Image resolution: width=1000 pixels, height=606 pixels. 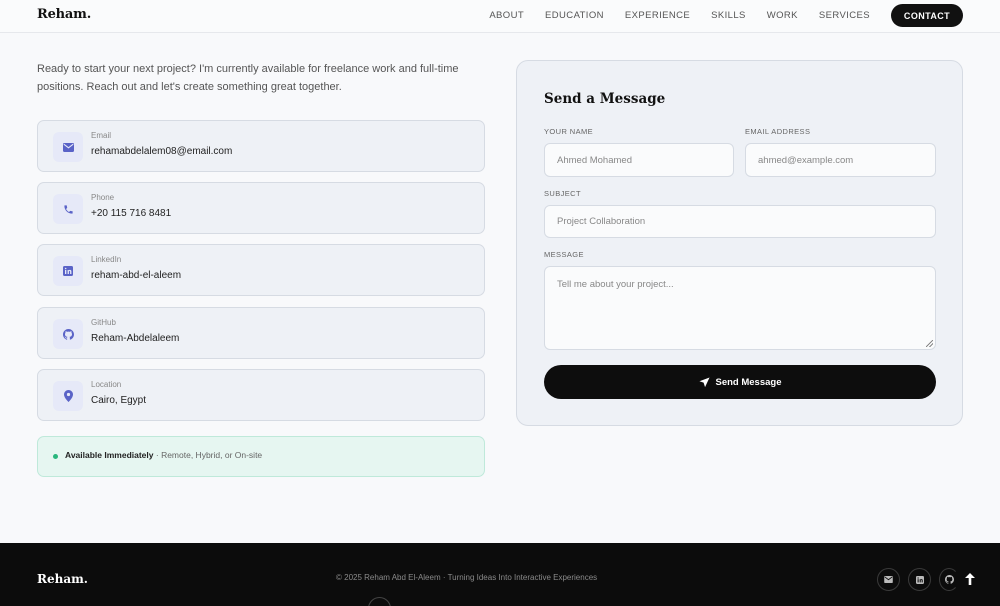 I want to click on nav-about: ABOUT, so click(x=506, y=16).